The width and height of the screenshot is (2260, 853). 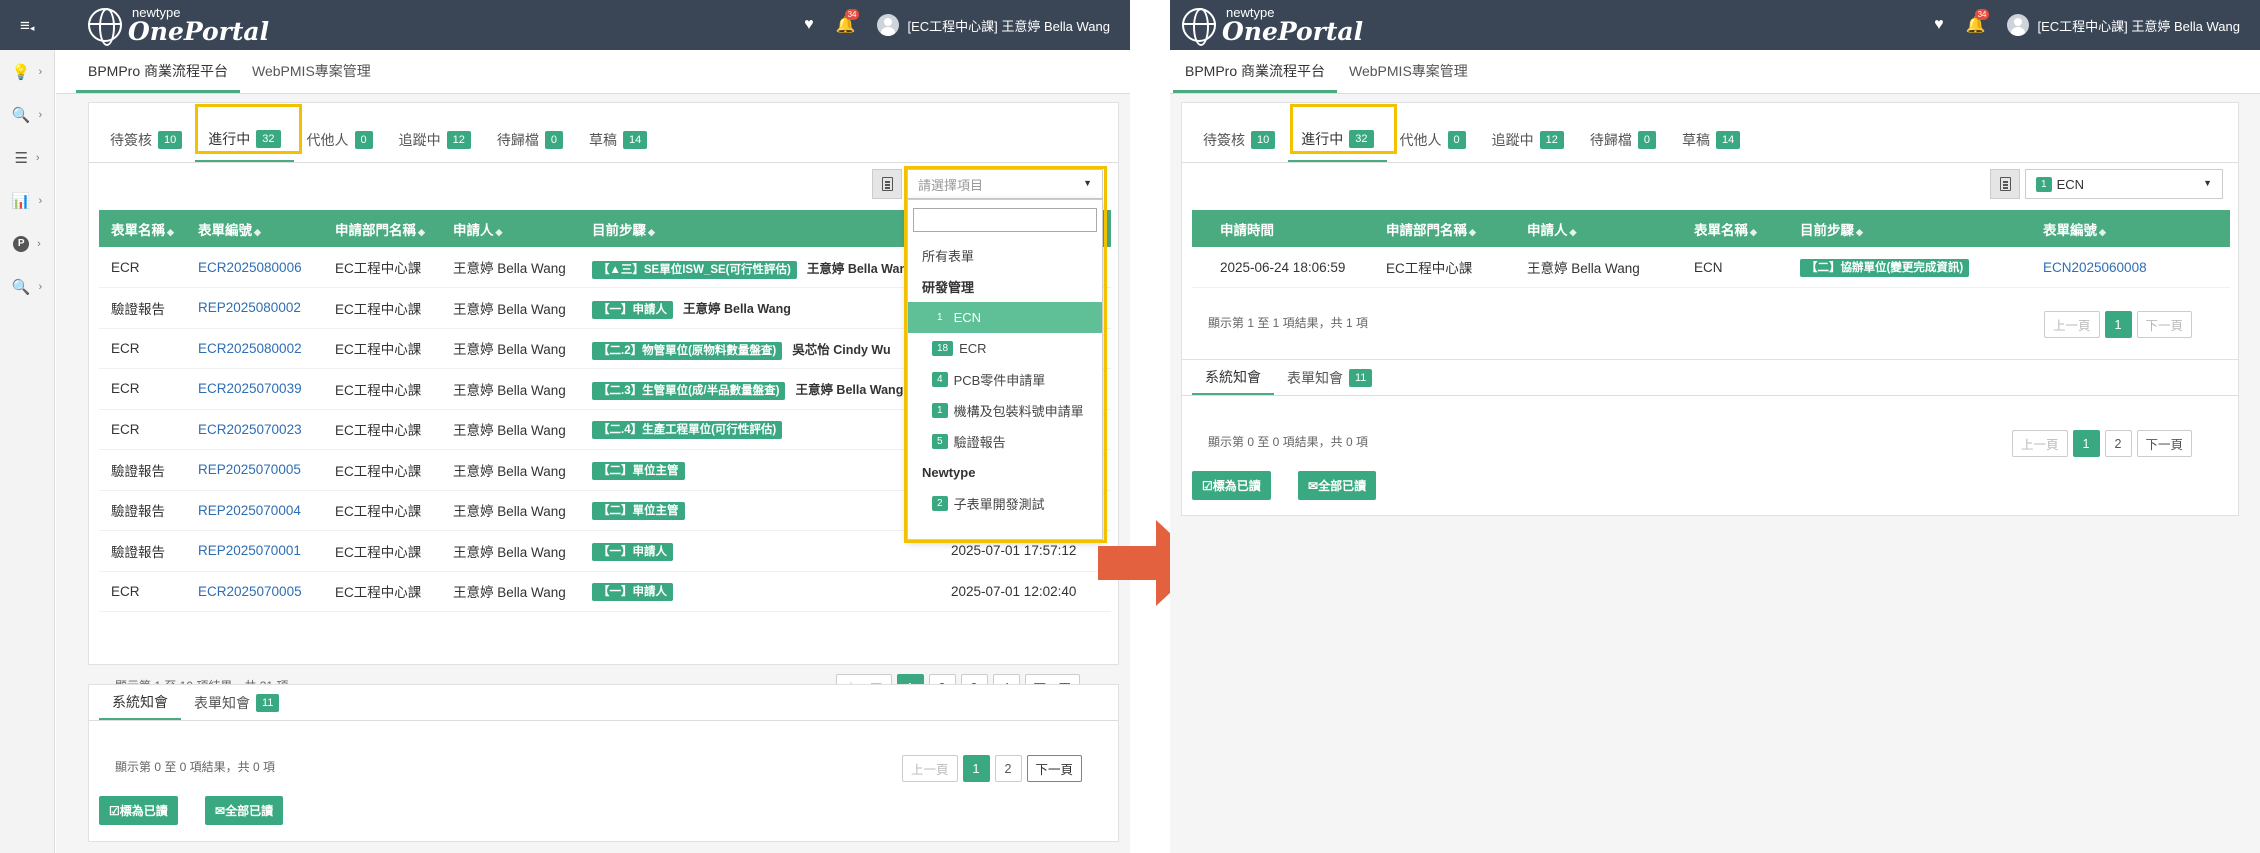 I want to click on cell-form-no: ECR2025080002, so click(x=254, y=348).